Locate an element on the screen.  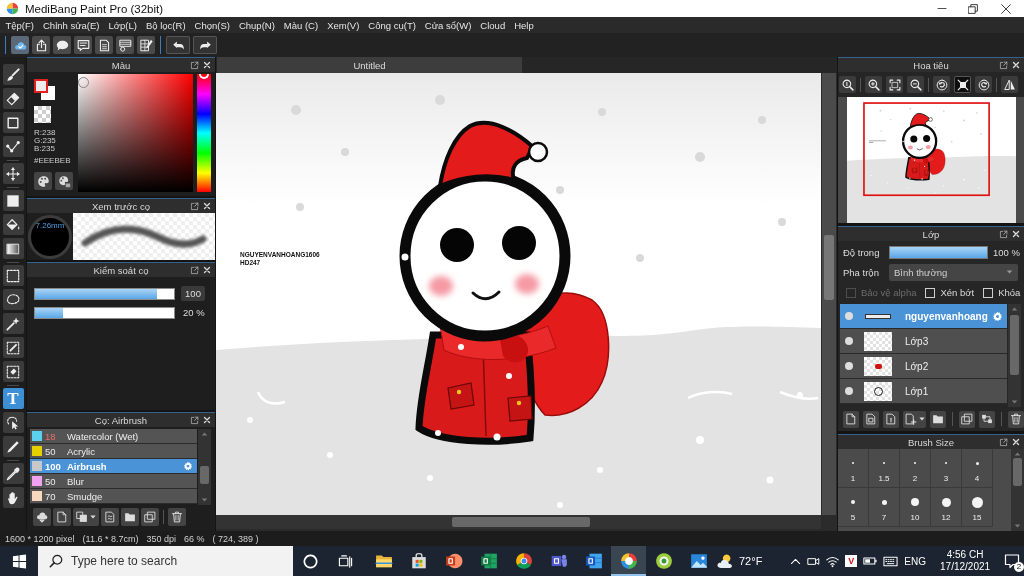
menu-item: Xem(V) is located at coordinates (343, 25).